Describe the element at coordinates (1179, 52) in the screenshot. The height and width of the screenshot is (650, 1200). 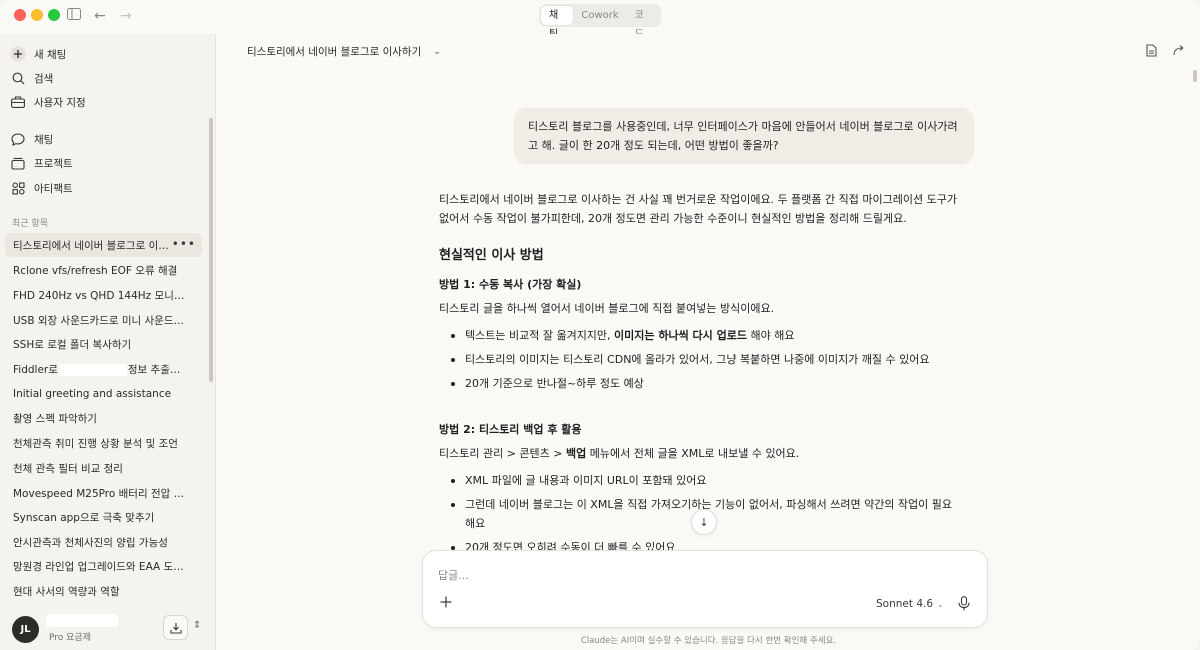
I see `share-icon` at that location.